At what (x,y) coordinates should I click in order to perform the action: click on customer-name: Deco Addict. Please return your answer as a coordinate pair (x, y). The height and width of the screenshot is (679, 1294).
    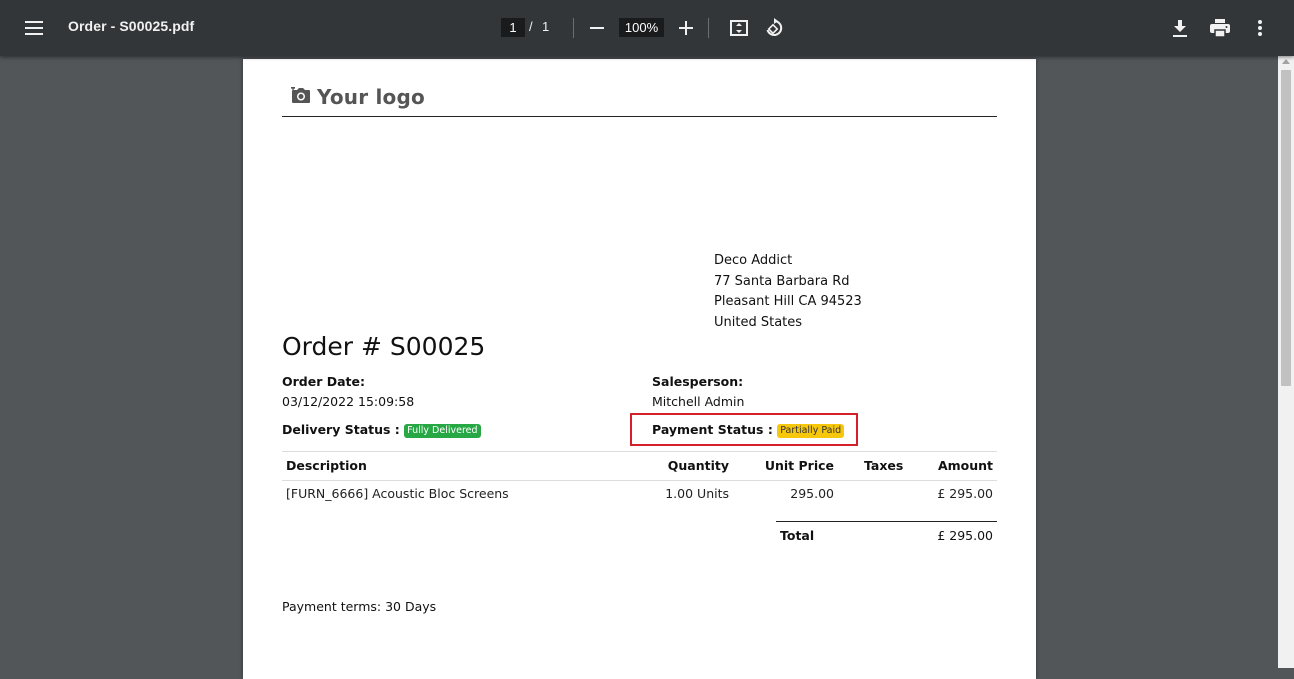
    Looking at the image, I should click on (753, 260).